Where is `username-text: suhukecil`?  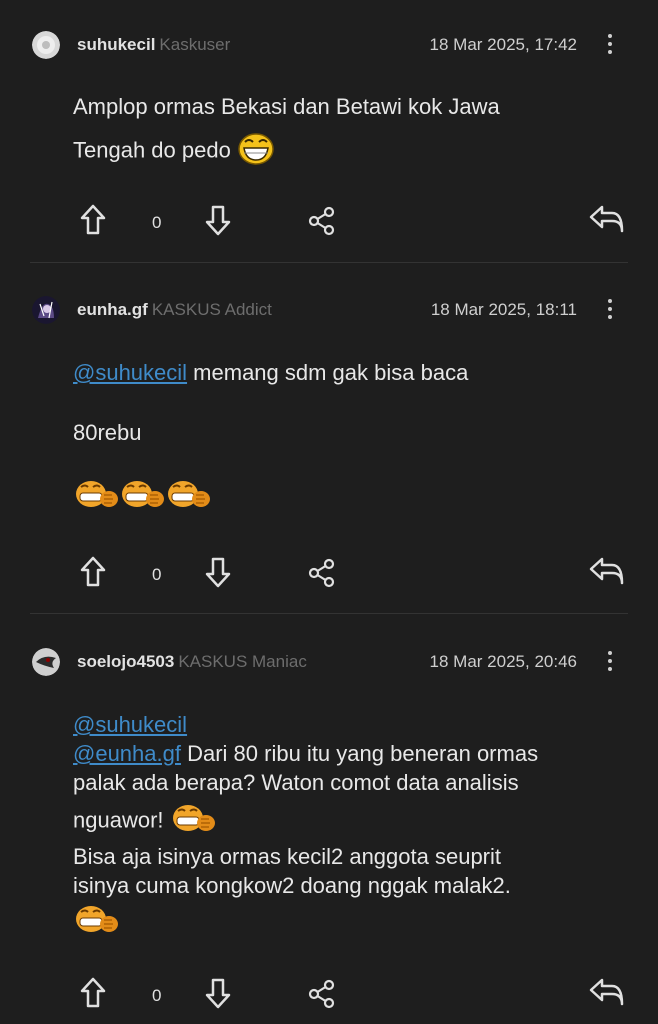 username-text: suhukecil is located at coordinates (116, 44).